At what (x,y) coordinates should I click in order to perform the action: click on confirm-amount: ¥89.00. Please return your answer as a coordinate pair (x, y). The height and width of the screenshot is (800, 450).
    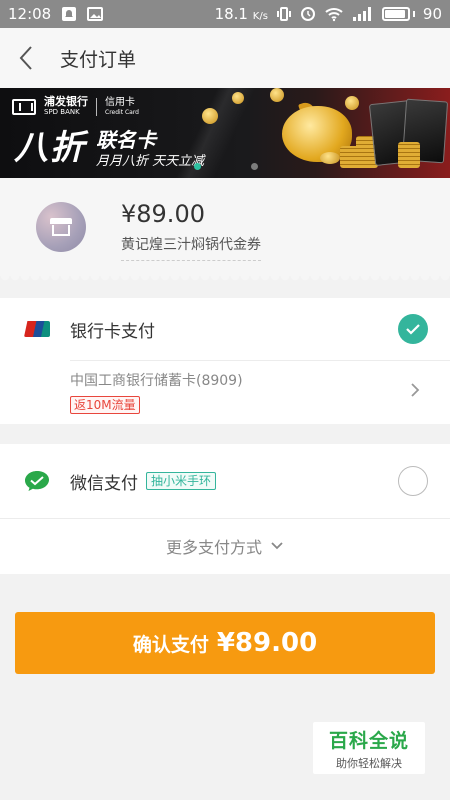
    Looking at the image, I should click on (267, 643).